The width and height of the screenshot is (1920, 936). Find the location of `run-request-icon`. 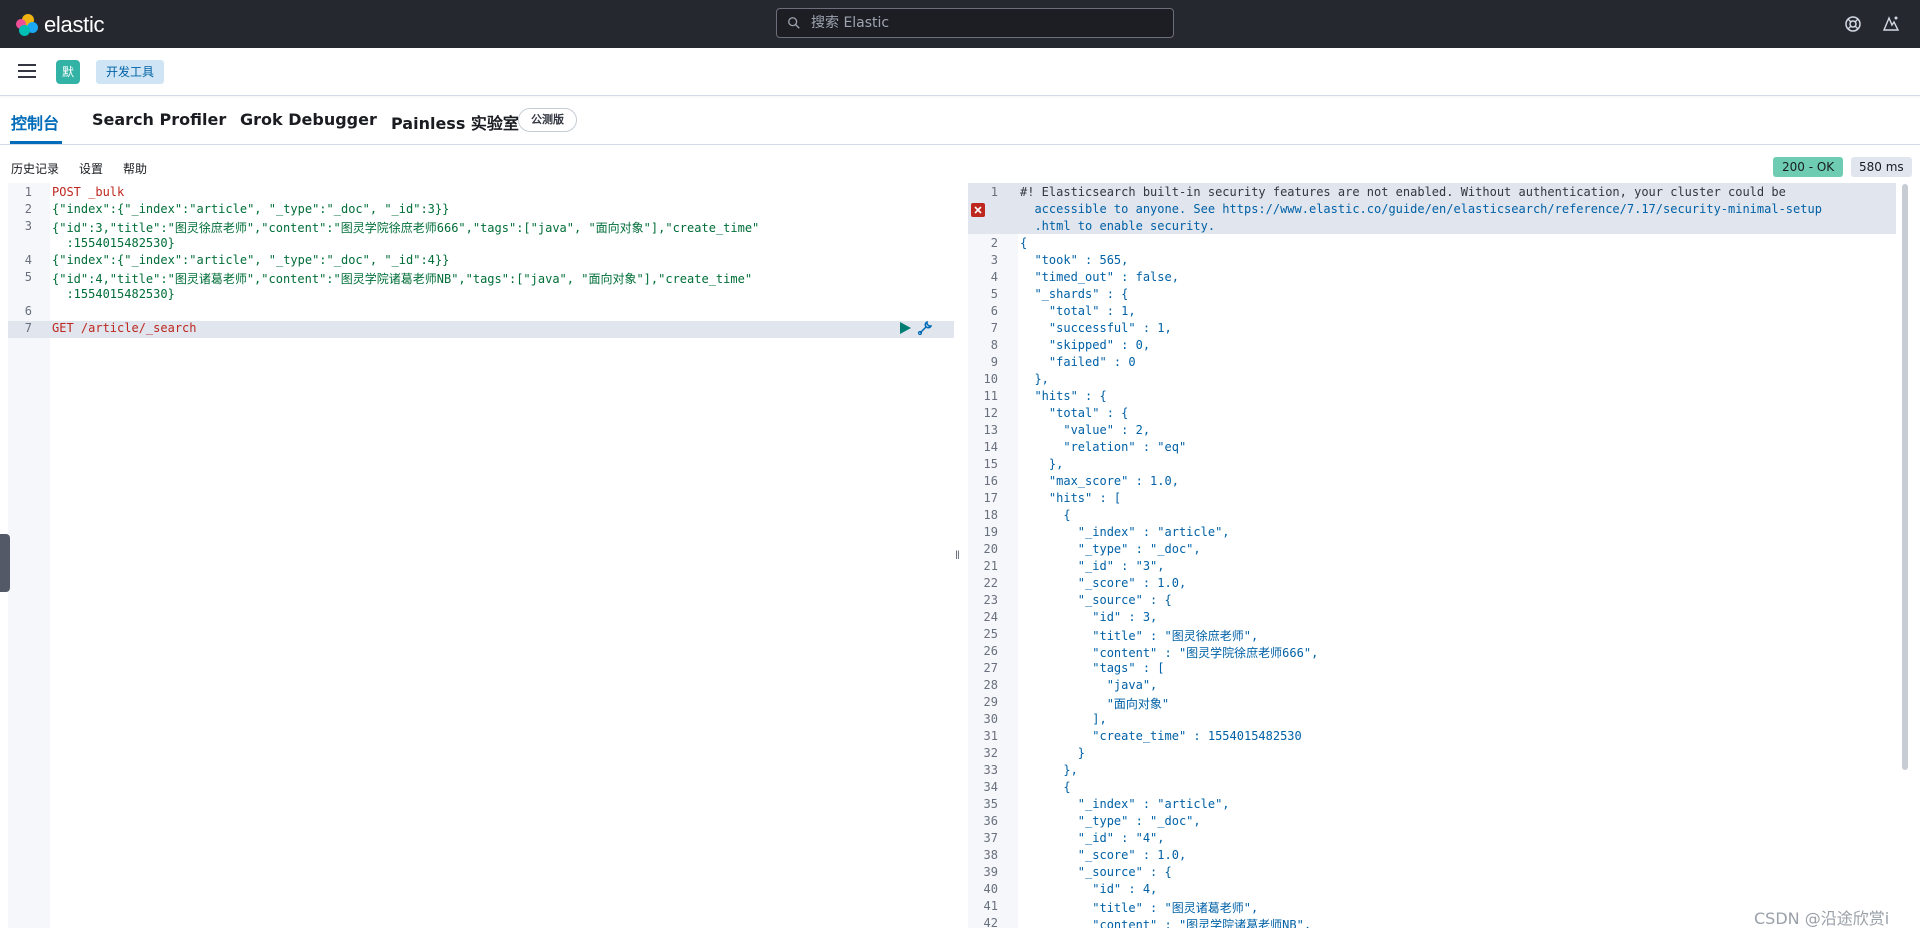

run-request-icon is located at coordinates (905, 328).